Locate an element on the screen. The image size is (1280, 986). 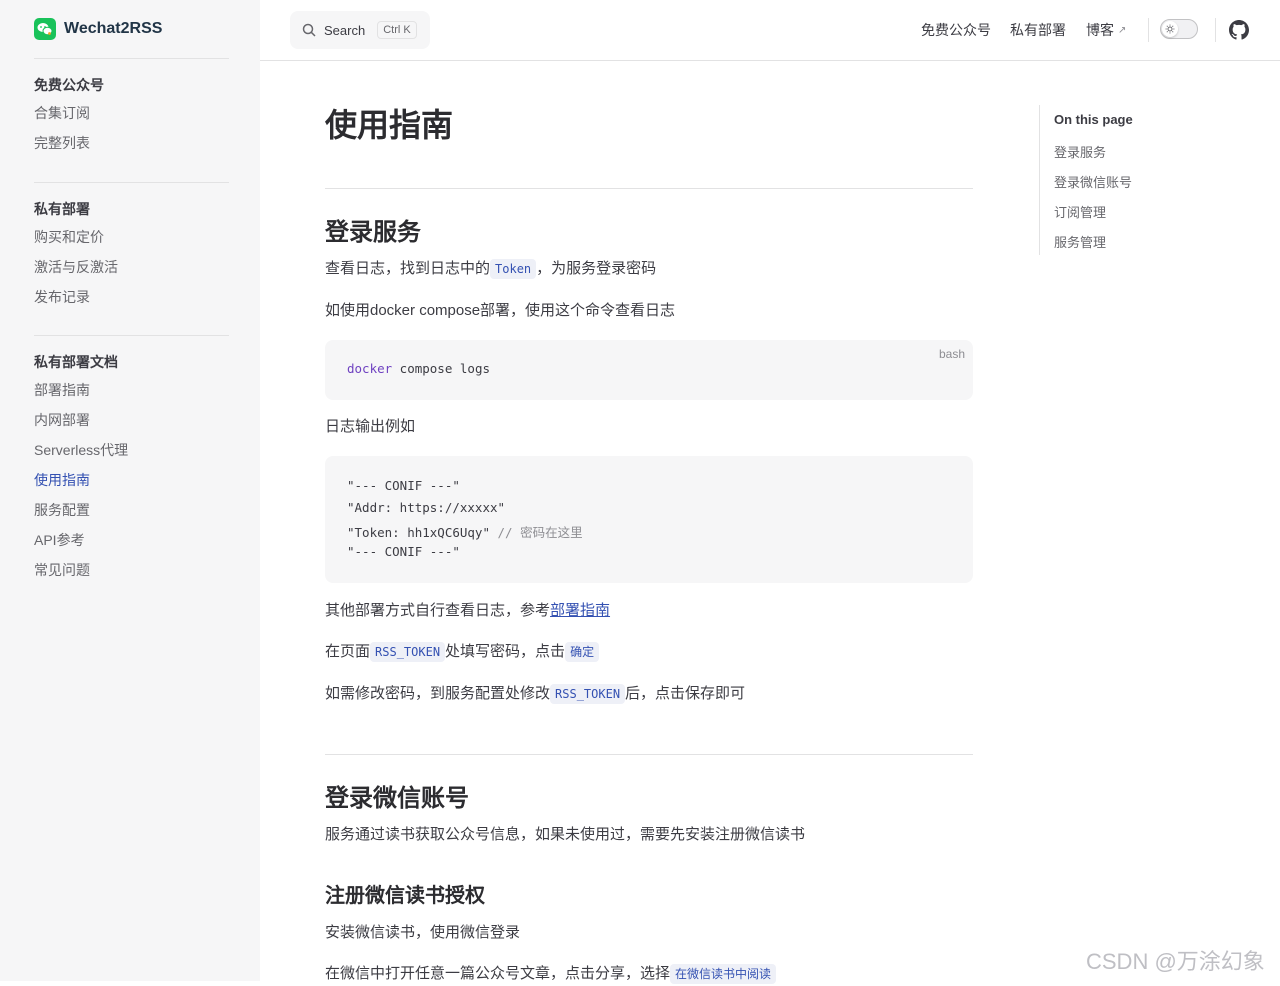
sidebar-item-faq: 常见问题 is located at coordinates (131, 576).